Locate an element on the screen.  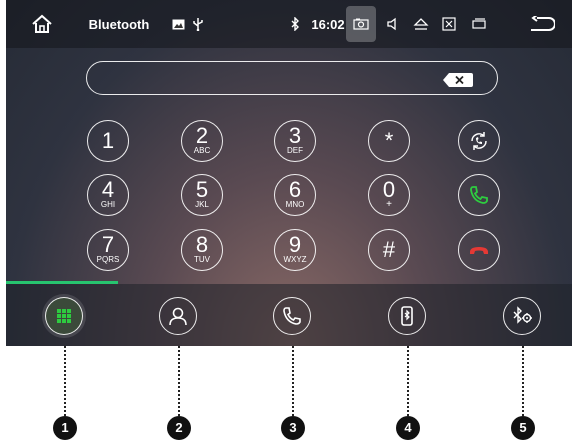
transfer-audio-icon is located at coordinates (479, 141).